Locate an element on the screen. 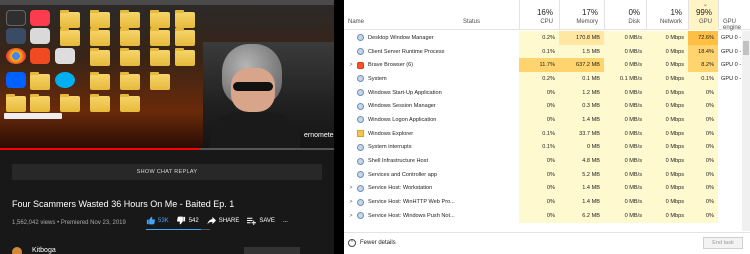 The image size is (750, 254). process-memory: 1.2 MB is located at coordinates (581, 92).